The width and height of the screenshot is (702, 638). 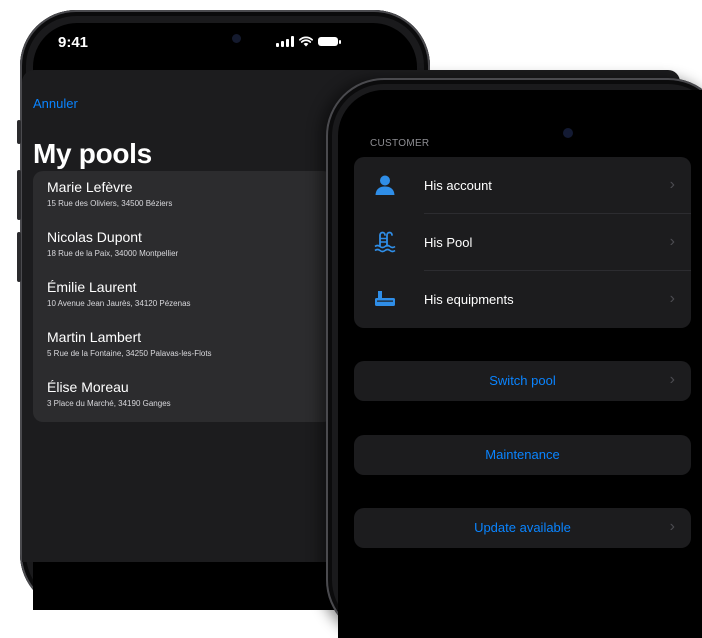 I want to click on menu-item-his-equipments: His equipments ›, so click(x=522, y=299).